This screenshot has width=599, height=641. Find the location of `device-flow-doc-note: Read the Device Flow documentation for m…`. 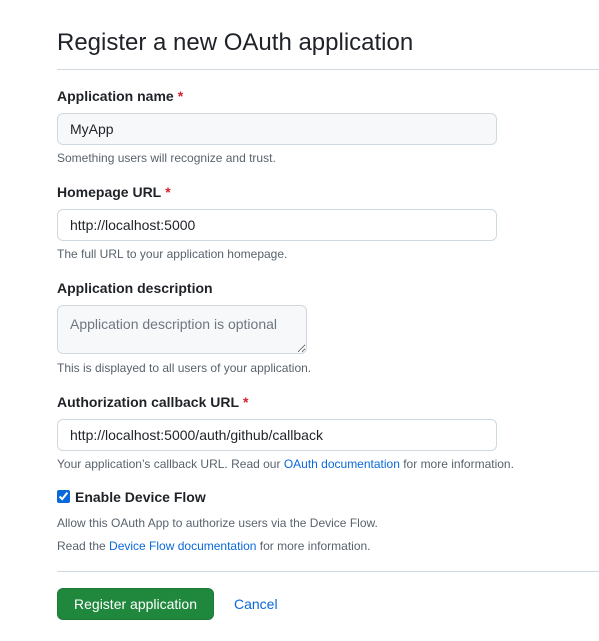

device-flow-doc-note: Read the Device Flow documentation for m… is located at coordinates (214, 546).